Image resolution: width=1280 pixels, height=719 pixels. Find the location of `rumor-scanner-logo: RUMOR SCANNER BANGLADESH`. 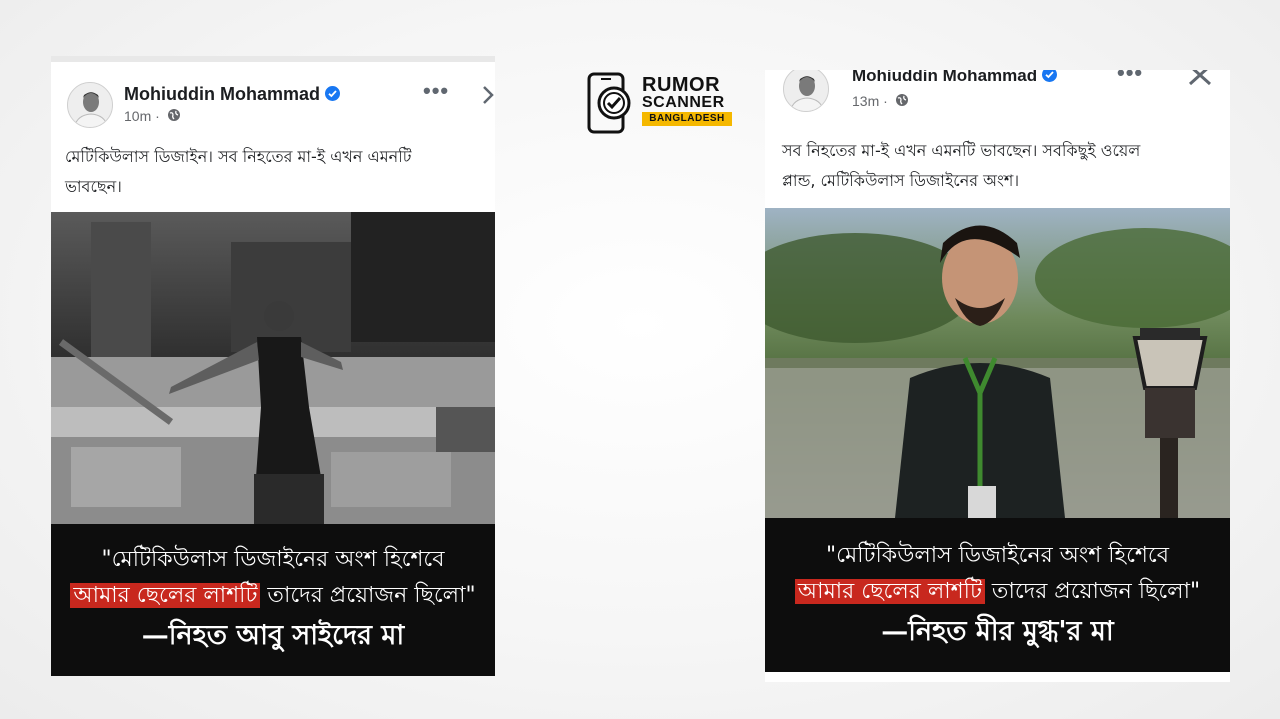

rumor-scanner-logo: RUMOR SCANNER BANGLADESH is located at coordinates (661, 103).